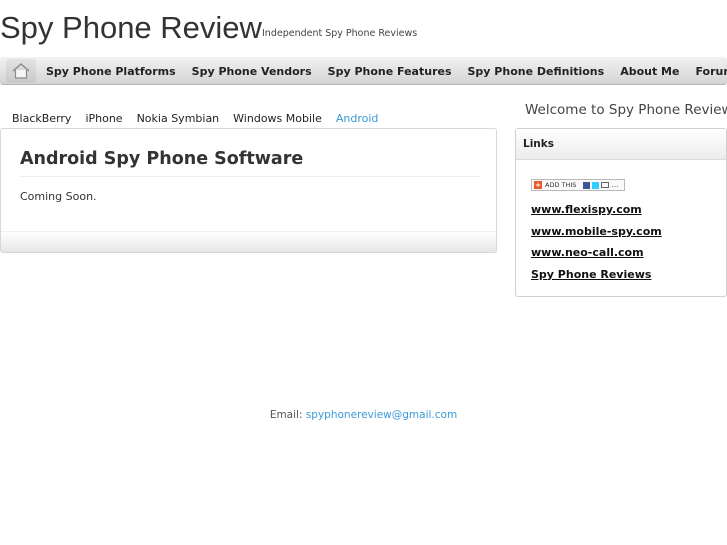 The image size is (727, 545). What do you see at coordinates (536, 71) in the screenshot?
I see `nav-item-definitions: Spy Phone Definitions` at bounding box center [536, 71].